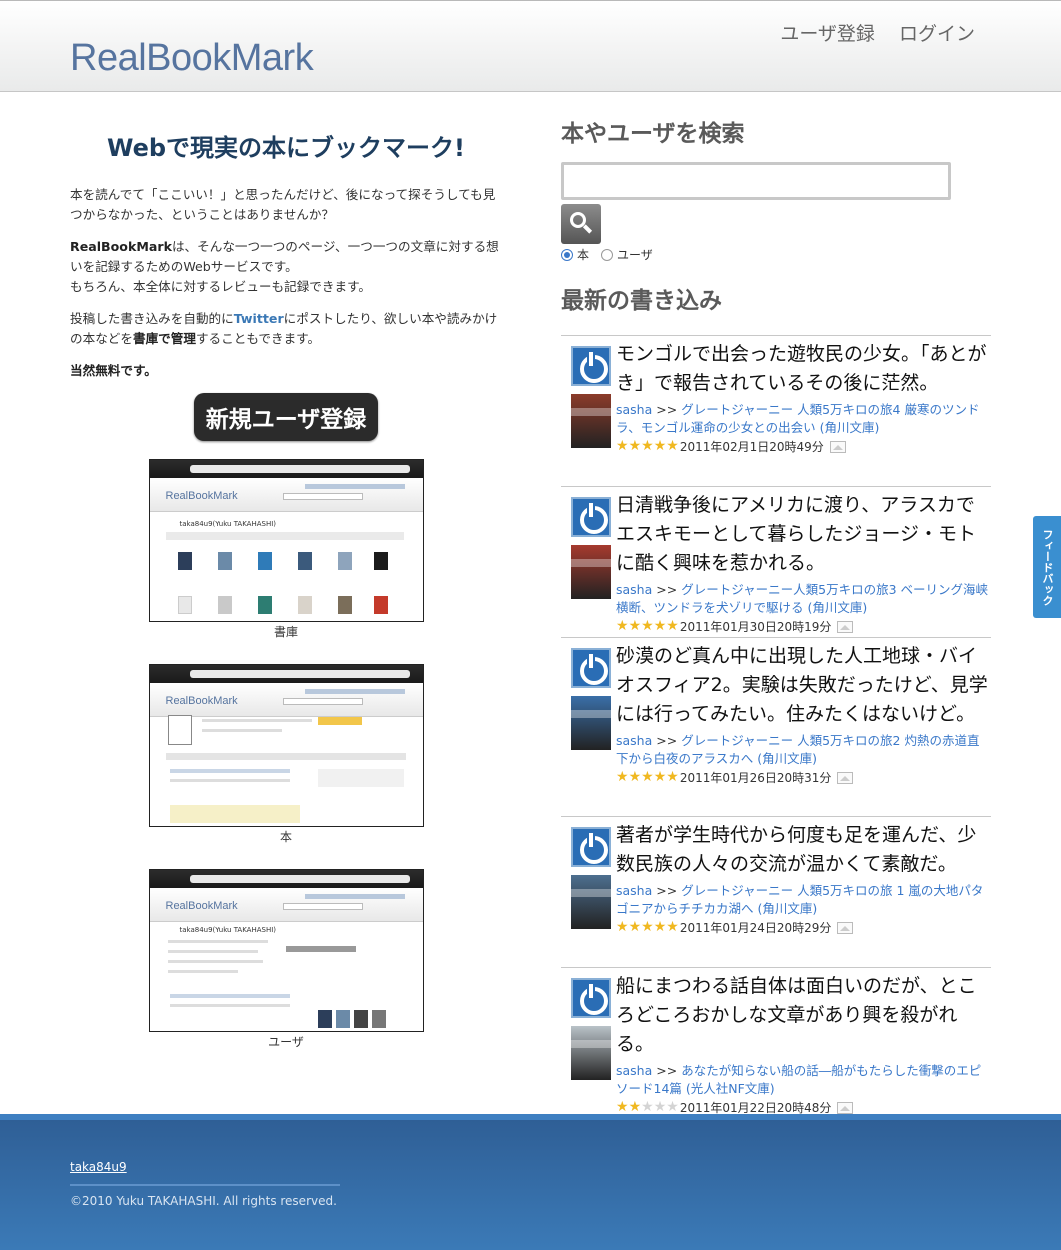 The width and height of the screenshot is (1061, 1250). I want to click on mini-header: RealBookMark, so click(286, 905).